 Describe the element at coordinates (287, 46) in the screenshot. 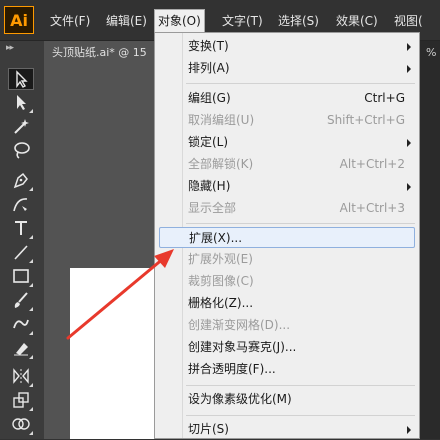

I see `menu-item-transform: 变换(T)` at that location.